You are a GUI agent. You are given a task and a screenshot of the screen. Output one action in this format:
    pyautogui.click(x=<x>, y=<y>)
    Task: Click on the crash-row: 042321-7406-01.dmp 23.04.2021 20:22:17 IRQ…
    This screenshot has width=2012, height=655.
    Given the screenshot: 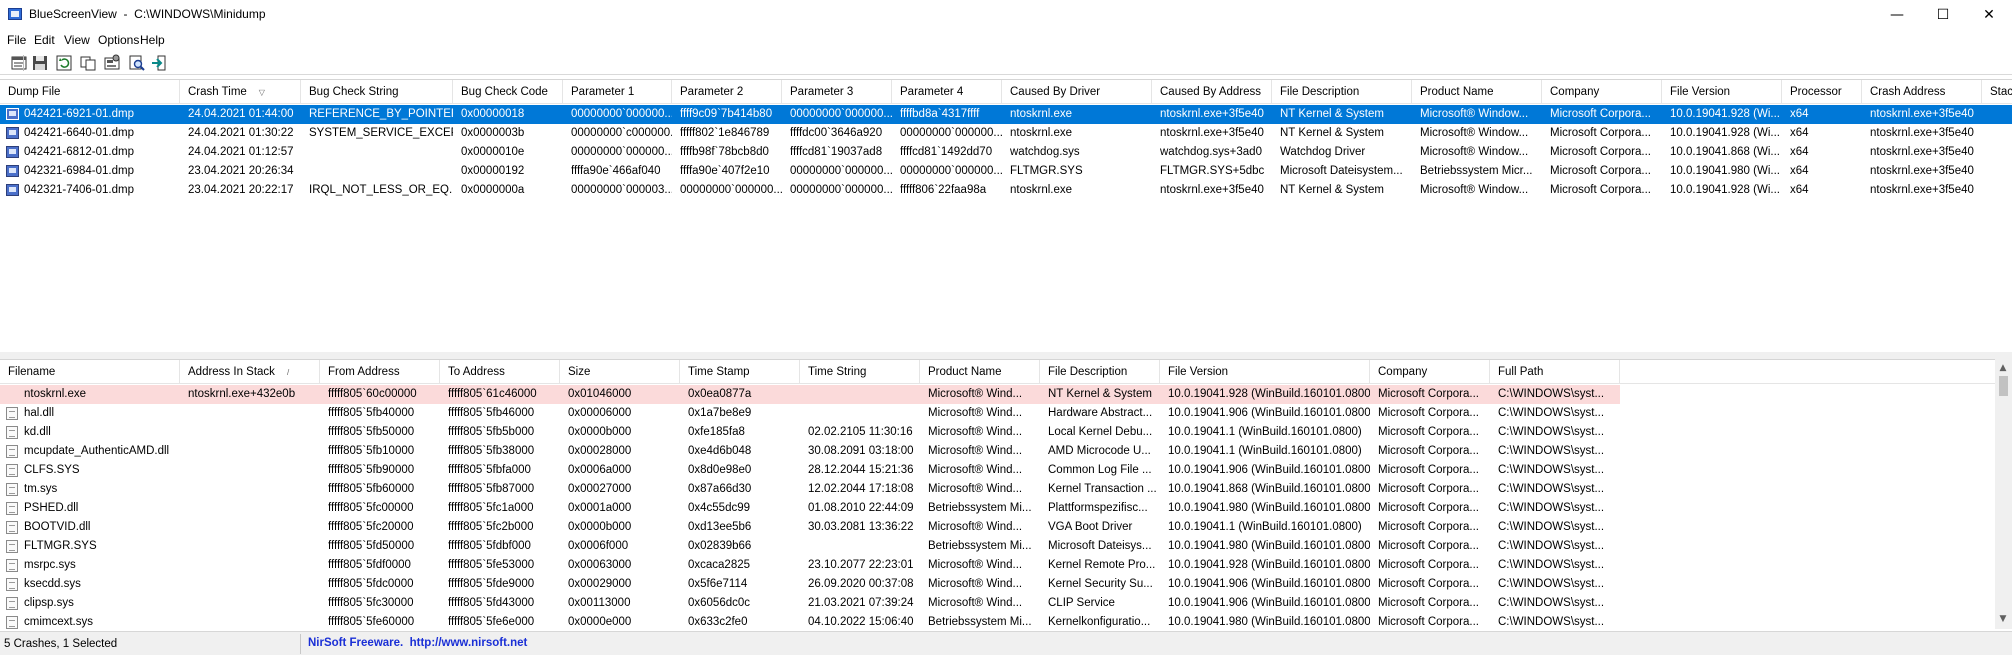 What is the action you would take?
    pyautogui.click(x=1006, y=190)
    